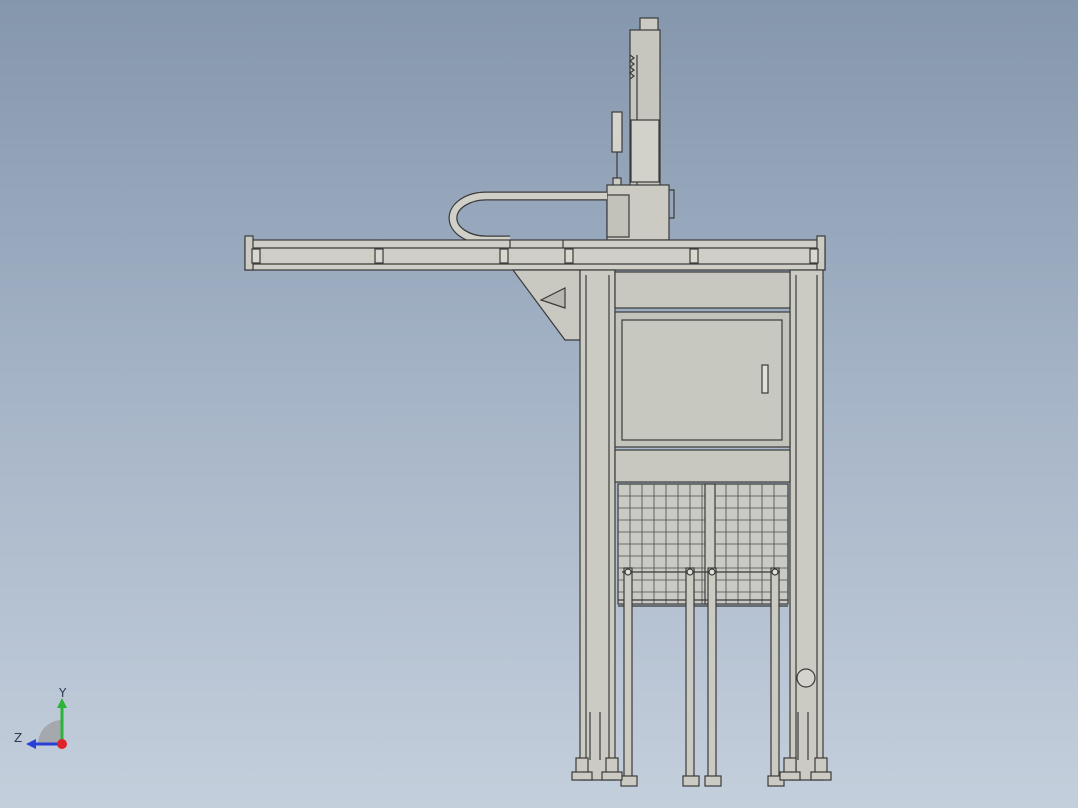  I want to click on orientation-triad: Y Z, so click(44, 720).